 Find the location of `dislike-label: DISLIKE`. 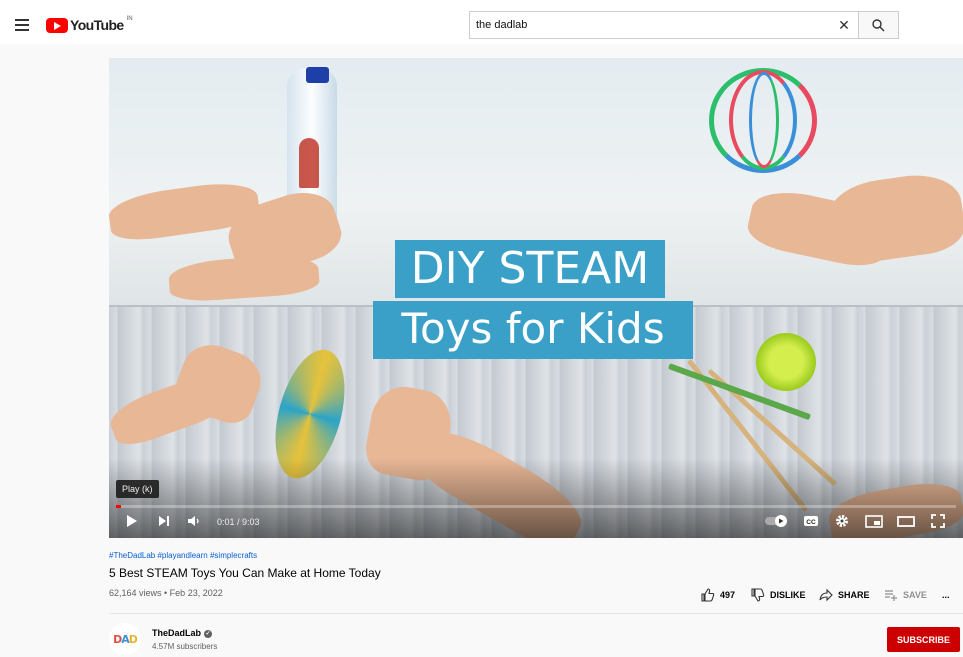

dislike-label: DISLIKE is located at coordinates (788, 595).